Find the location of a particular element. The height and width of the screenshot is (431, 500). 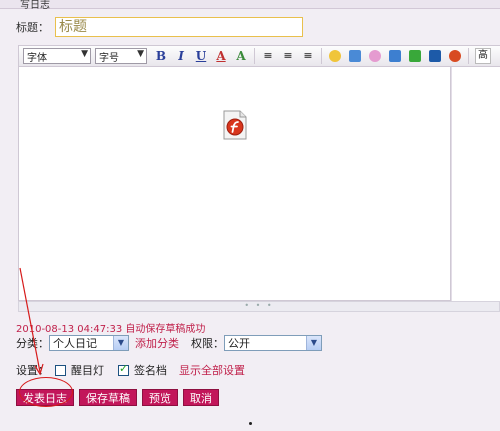

highlight-button: A is located at coordinates (241, 56).